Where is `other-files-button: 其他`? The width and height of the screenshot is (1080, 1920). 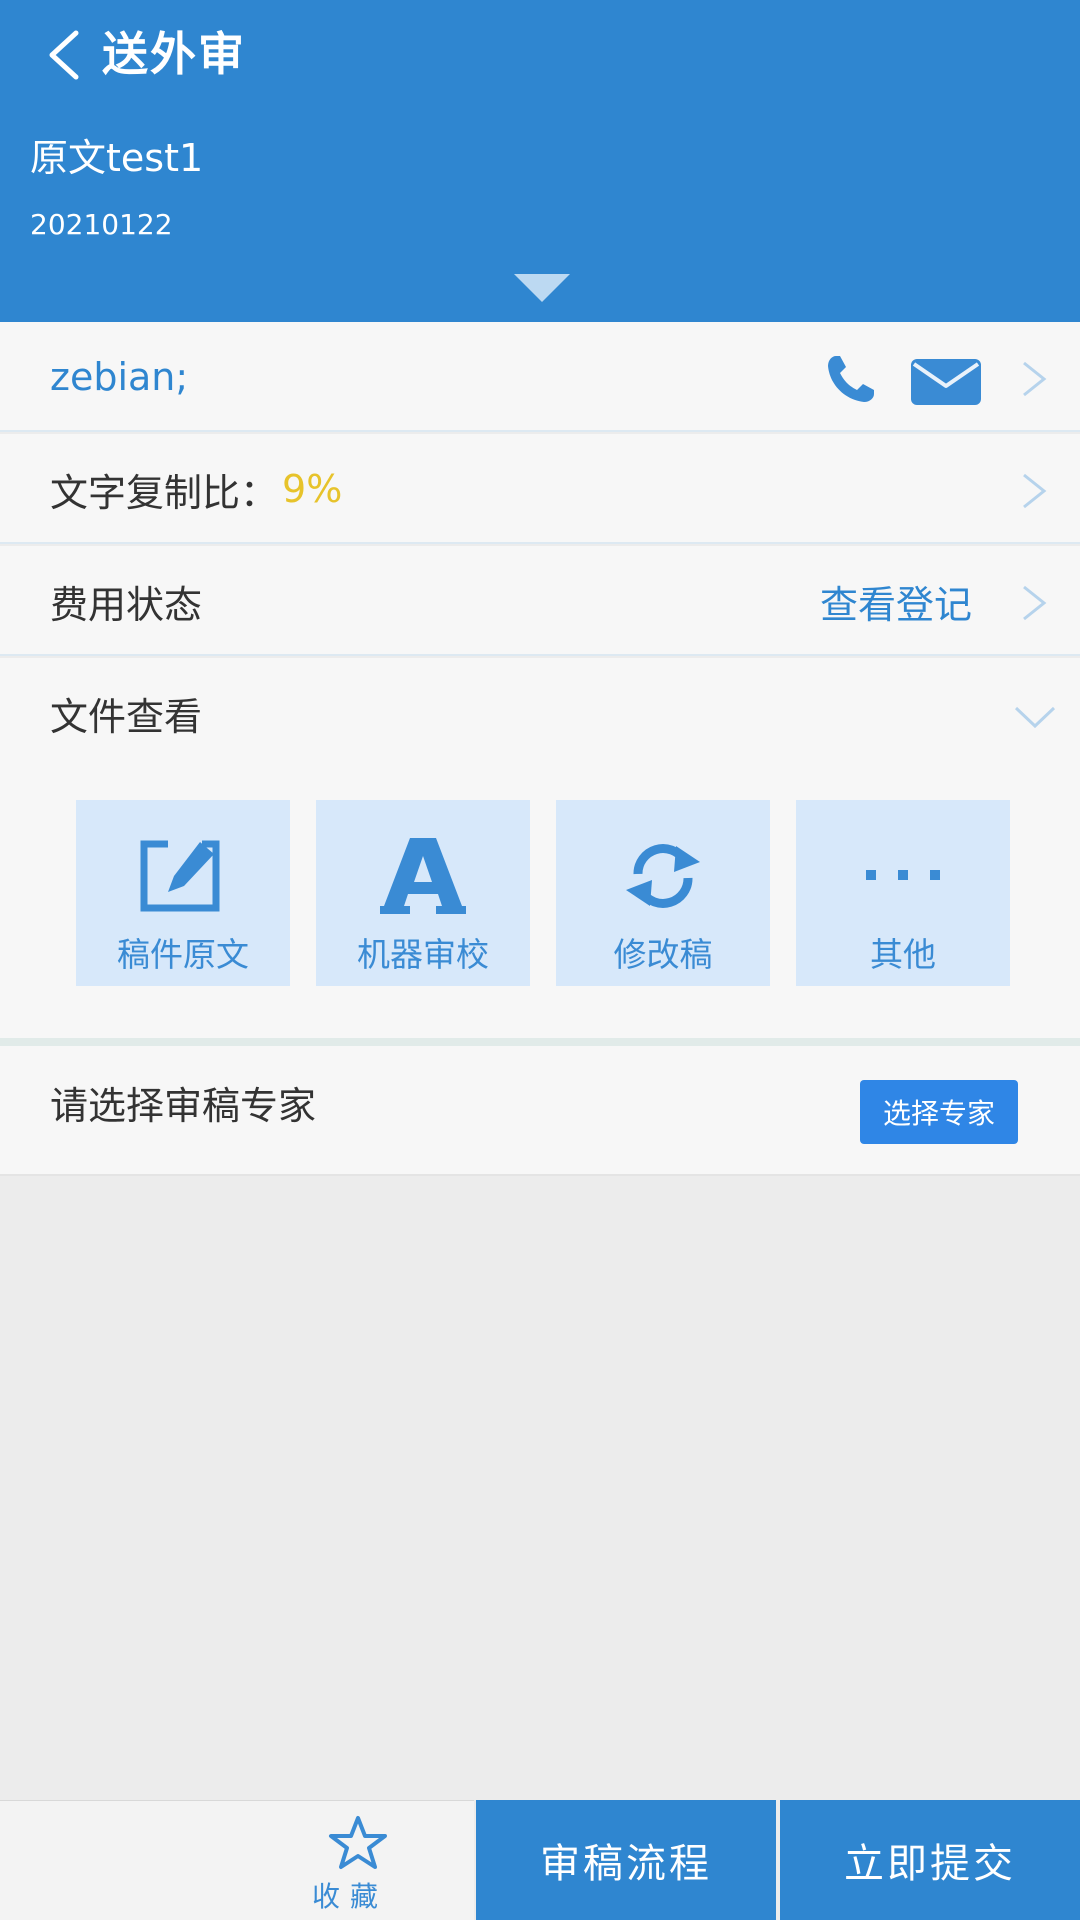 other-files-button: 其他 is located at coordinates (903, 893).